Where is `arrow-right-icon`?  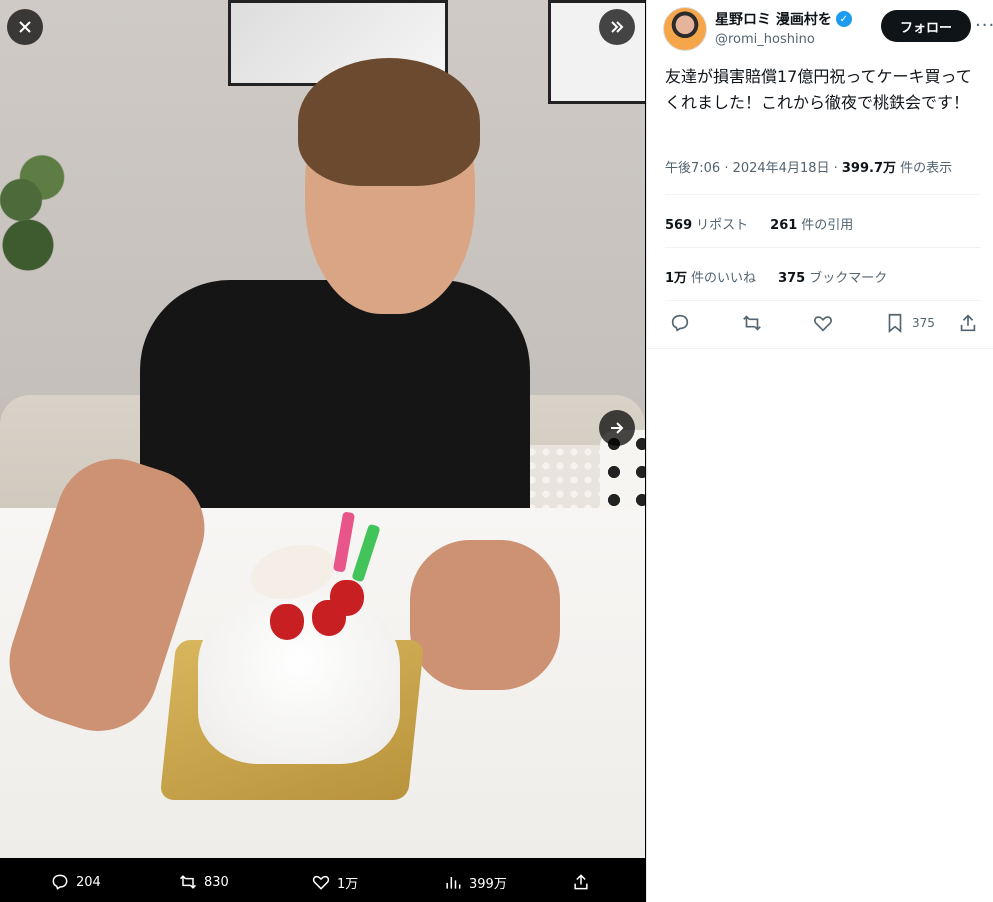 arrow-right-icon is located at coordinates (617, 428).